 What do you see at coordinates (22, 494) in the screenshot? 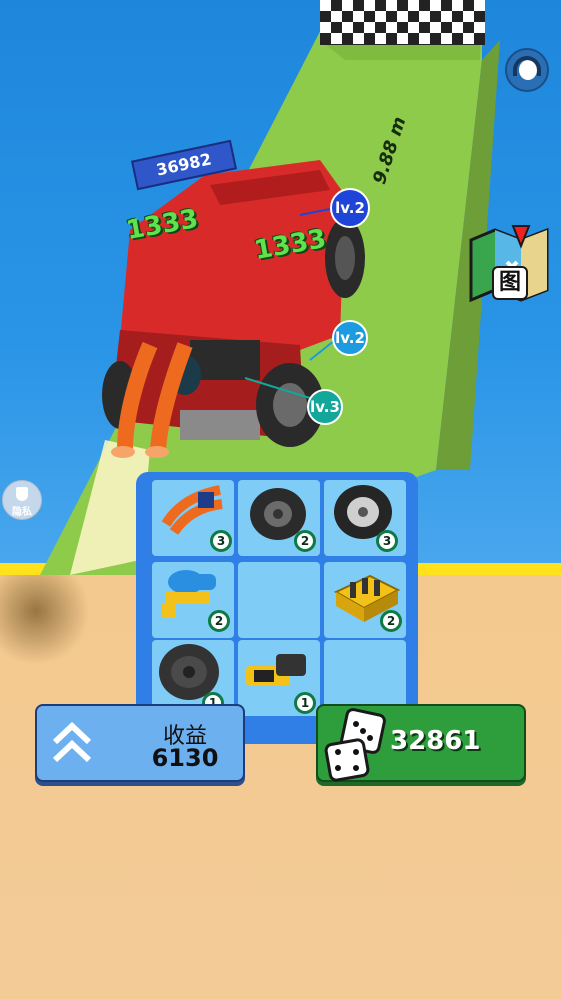
I see `shield-icon` at bounding box center [22, 494].